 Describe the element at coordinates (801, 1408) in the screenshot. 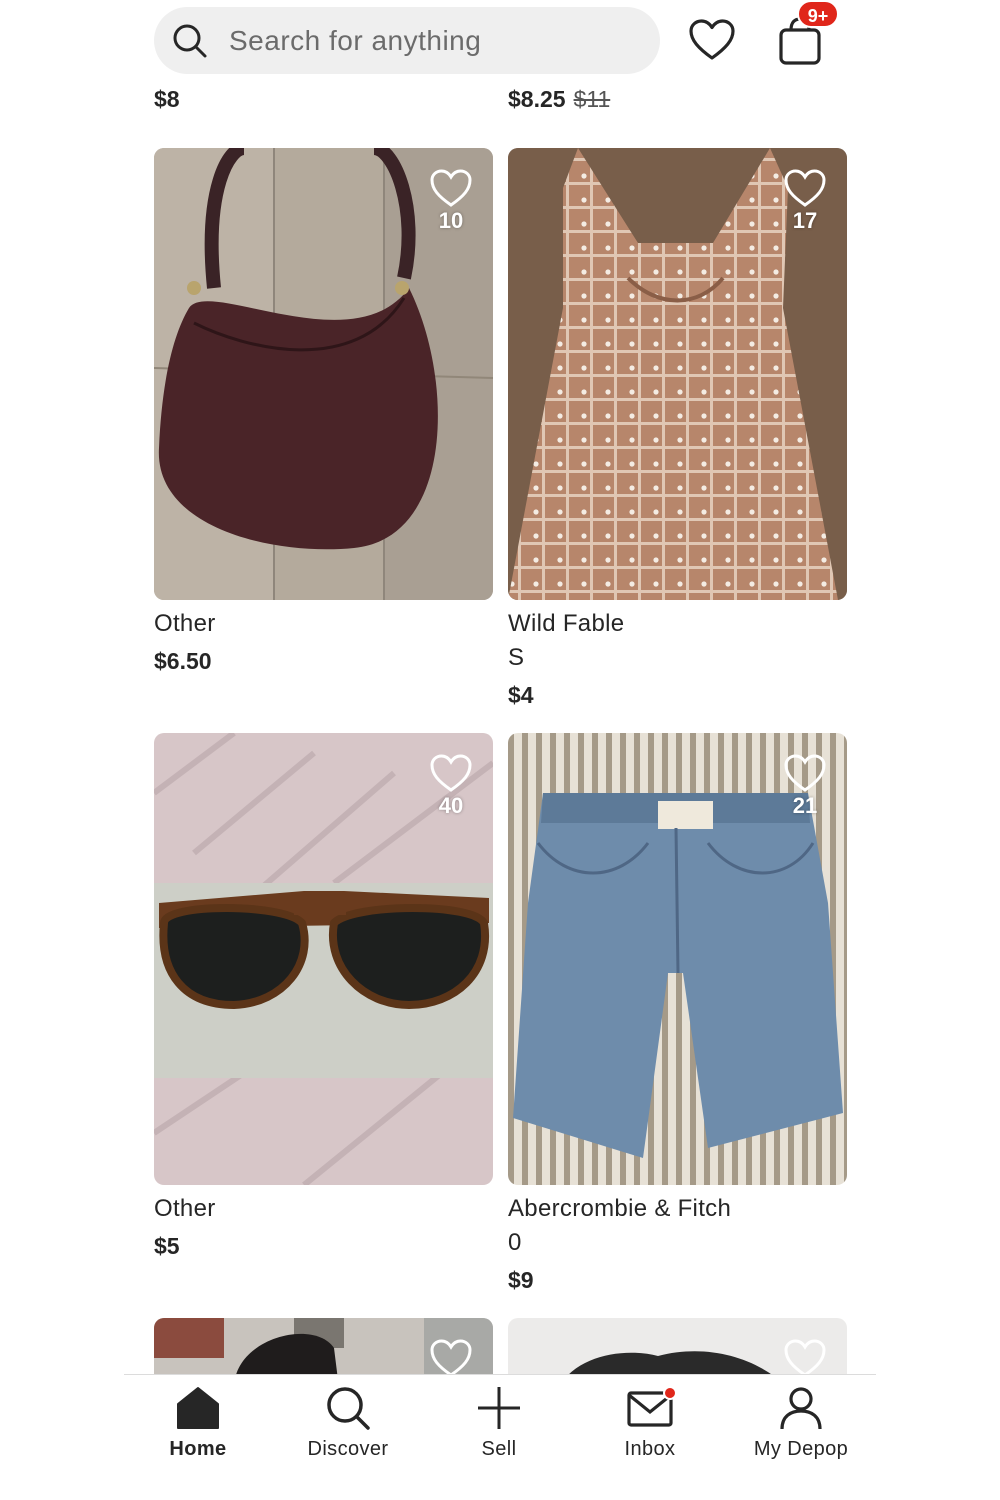

I see `person-icon` at that location.